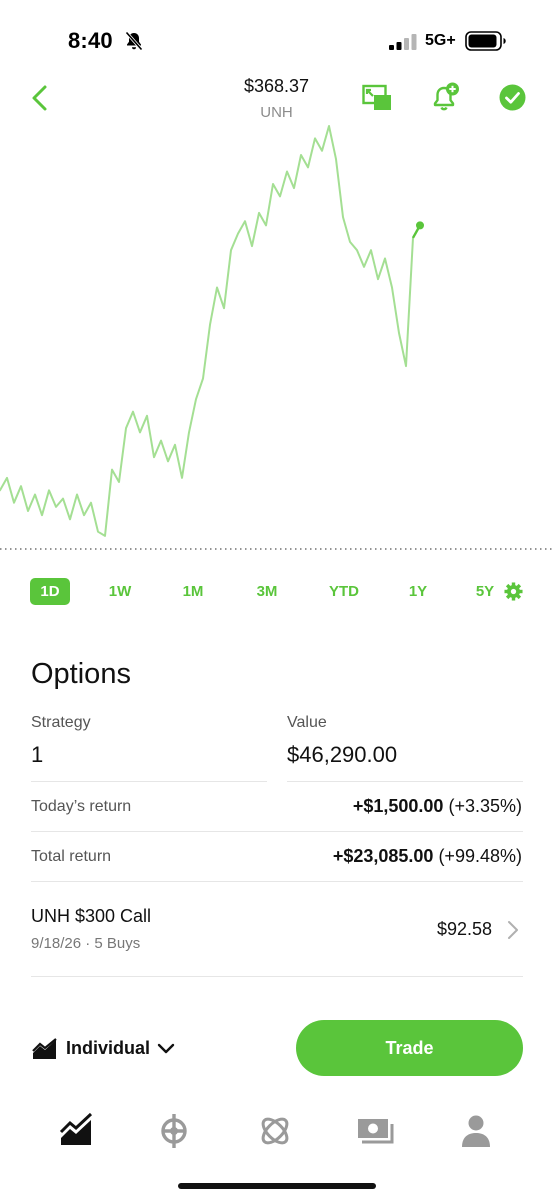 The height and width of the screenshot is (1200, 553). What do you see at coordinates (134, 41) in the screenshot?
I see `bell-muted-icon` at bounding box center [134, 41].